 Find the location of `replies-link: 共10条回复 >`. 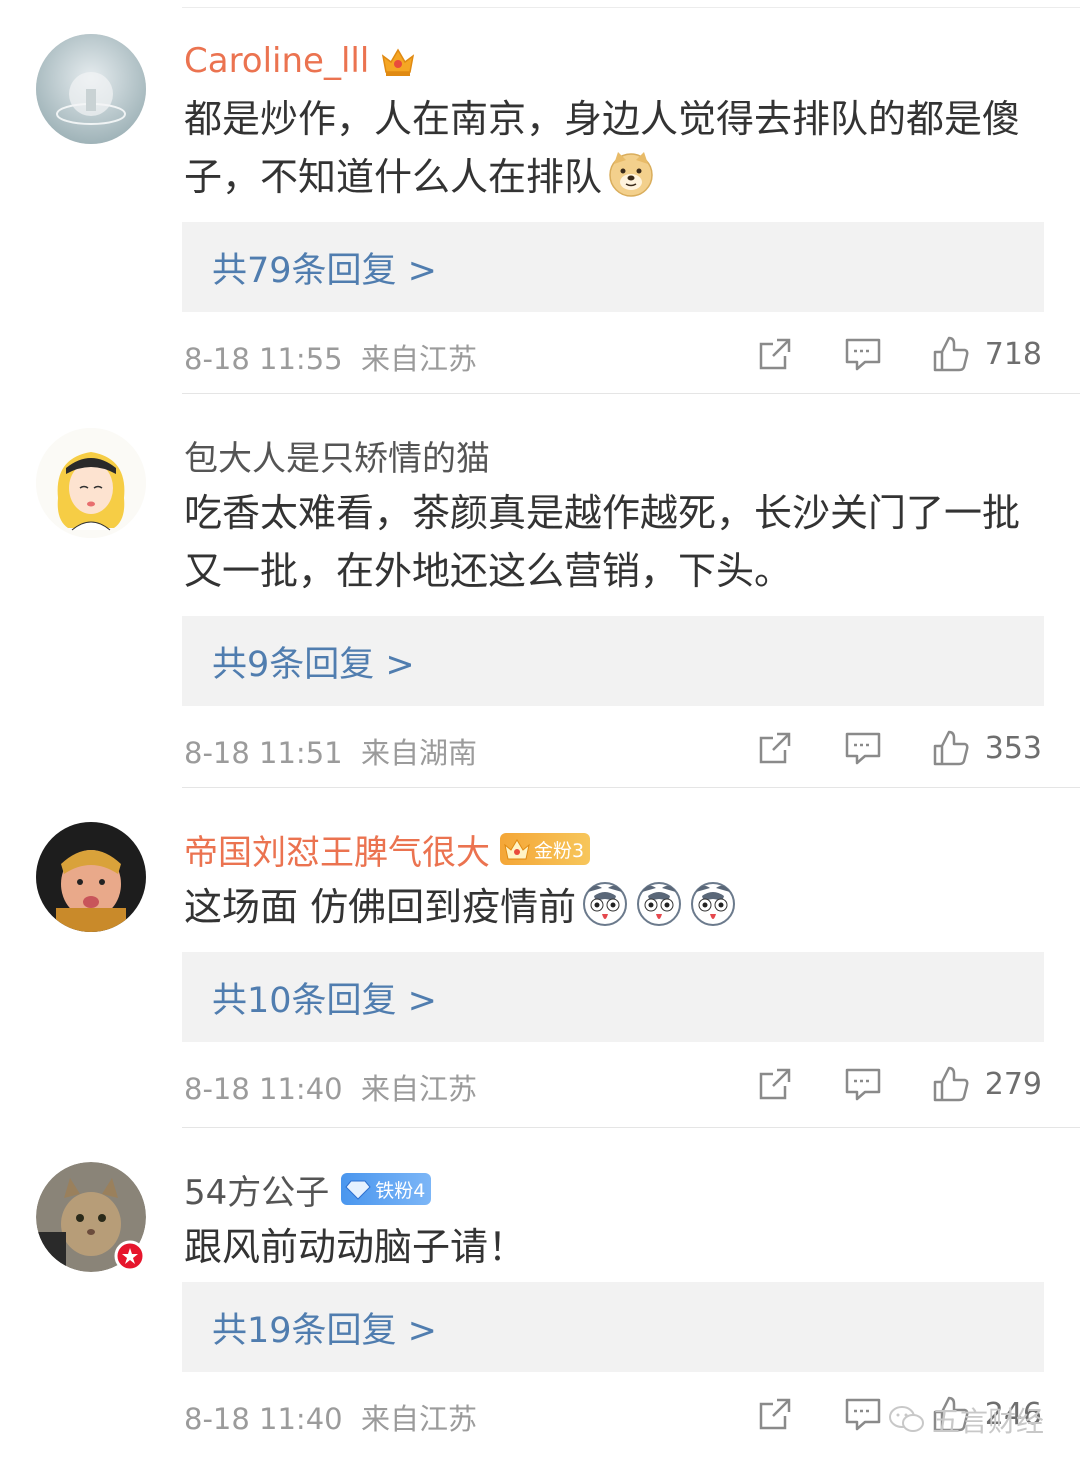

replies-link: 共10条回复 > is located at coordinates (613, 997).